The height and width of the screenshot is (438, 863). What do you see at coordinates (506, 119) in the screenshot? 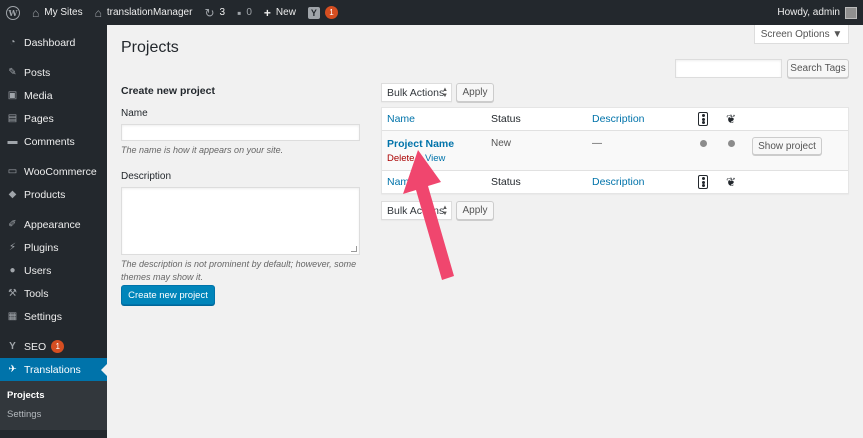
I see `column-header-status: Status` at bounding box center [506, 119].